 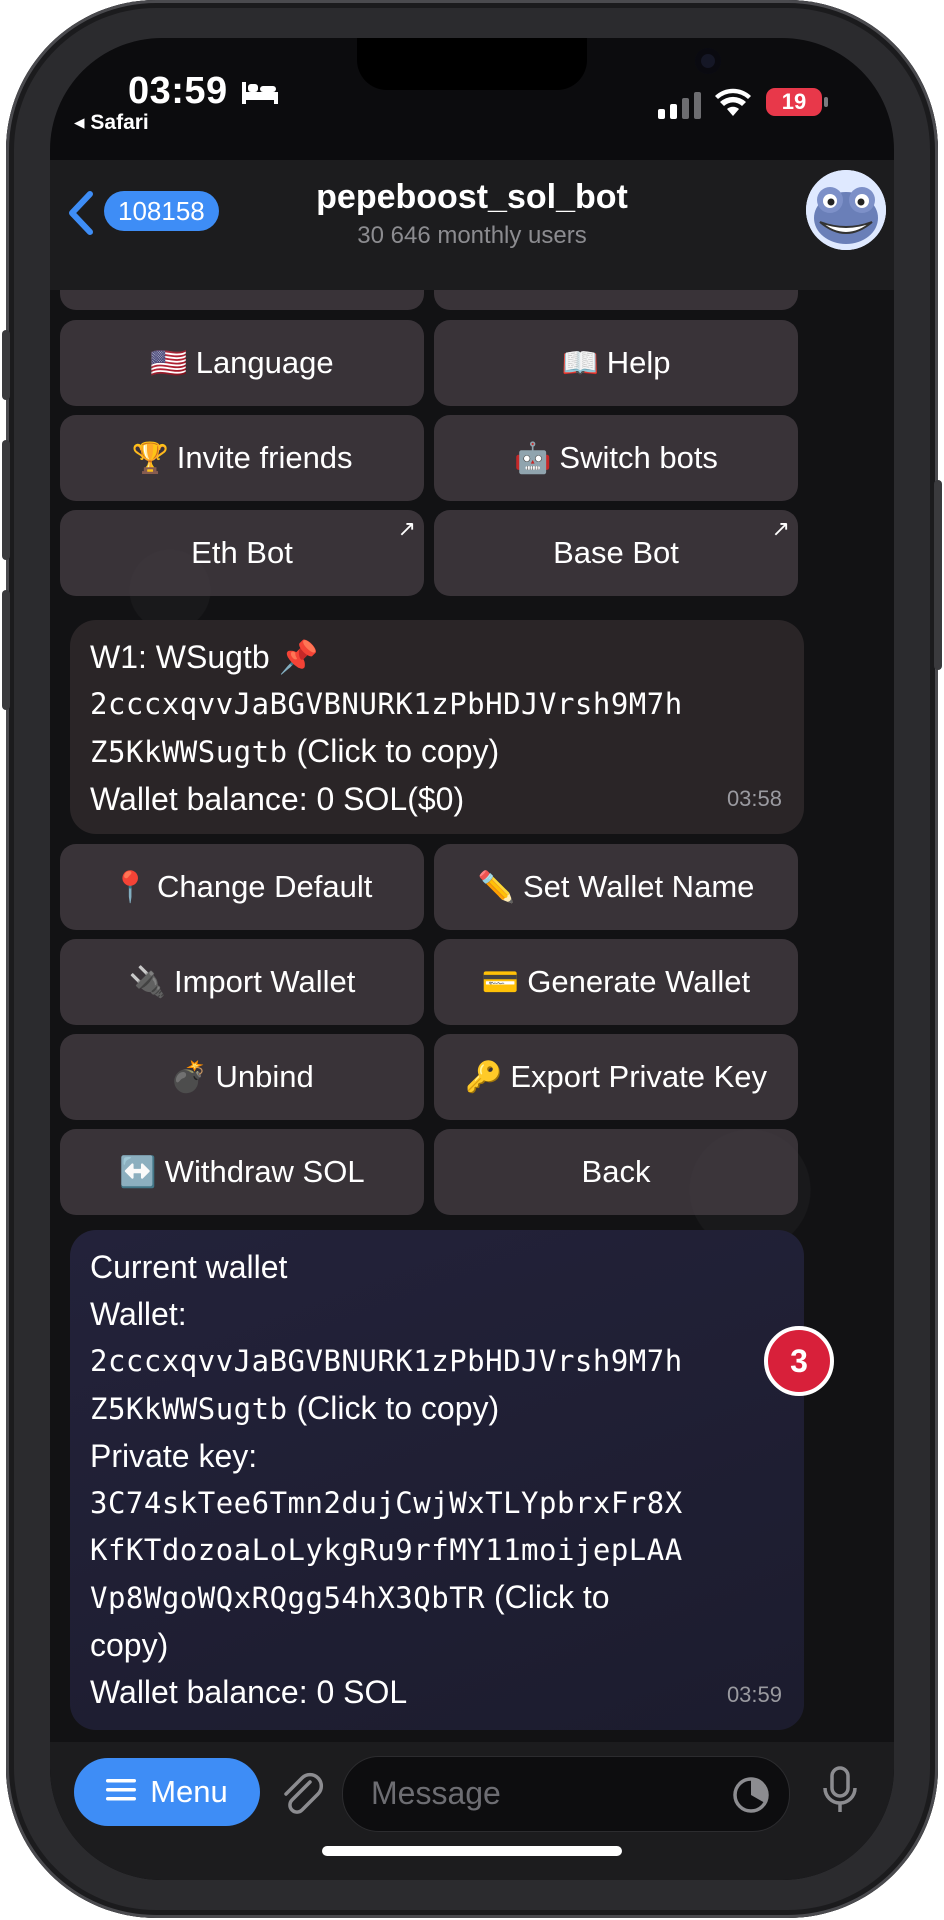 I want to click on pin-icon: 📍, so click(x=130, y=887).